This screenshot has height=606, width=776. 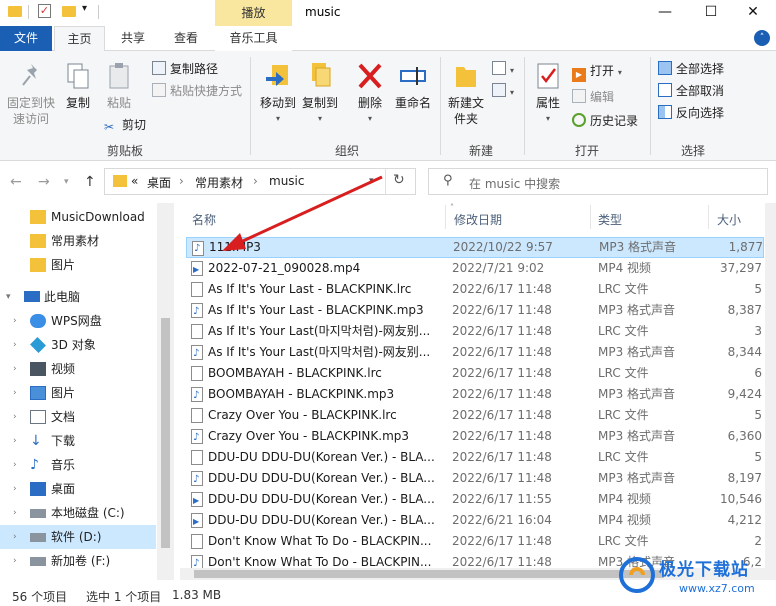 I want to click on sidebar-item: › 新加卷 (F:), so click(x=78, y=561).